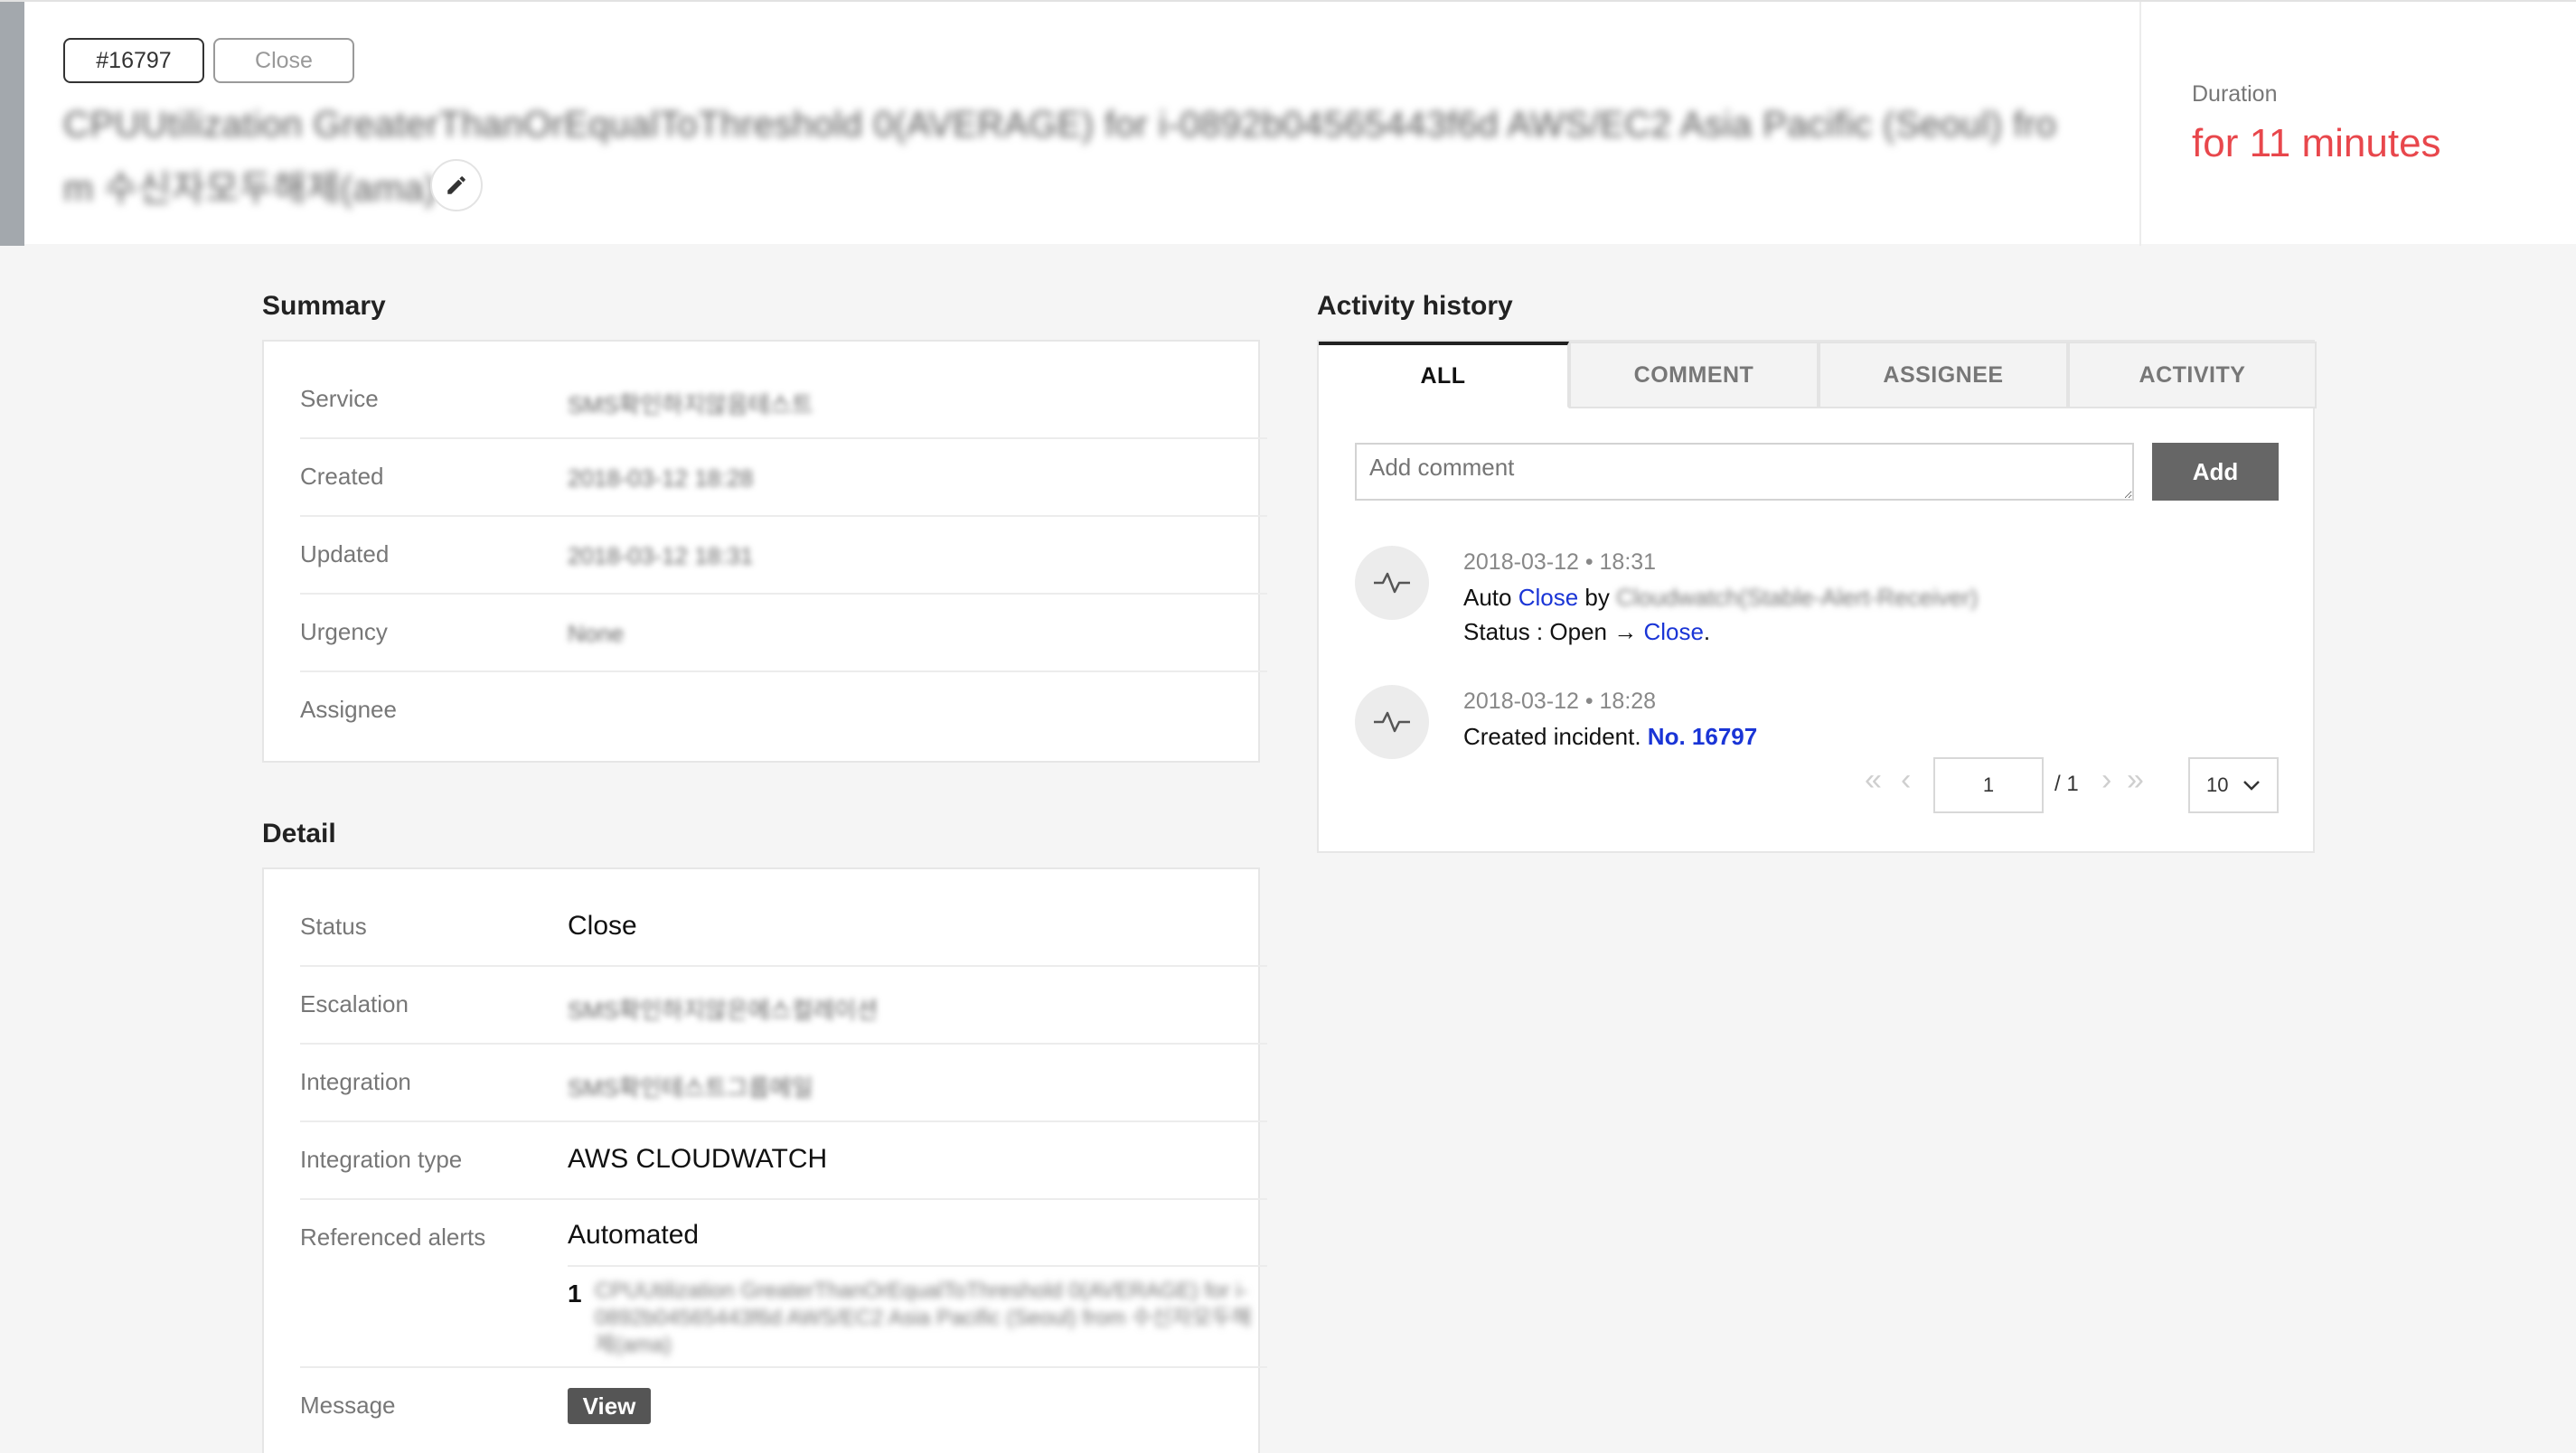  I want to click on page-size-select: 10, so click(2233, 785).